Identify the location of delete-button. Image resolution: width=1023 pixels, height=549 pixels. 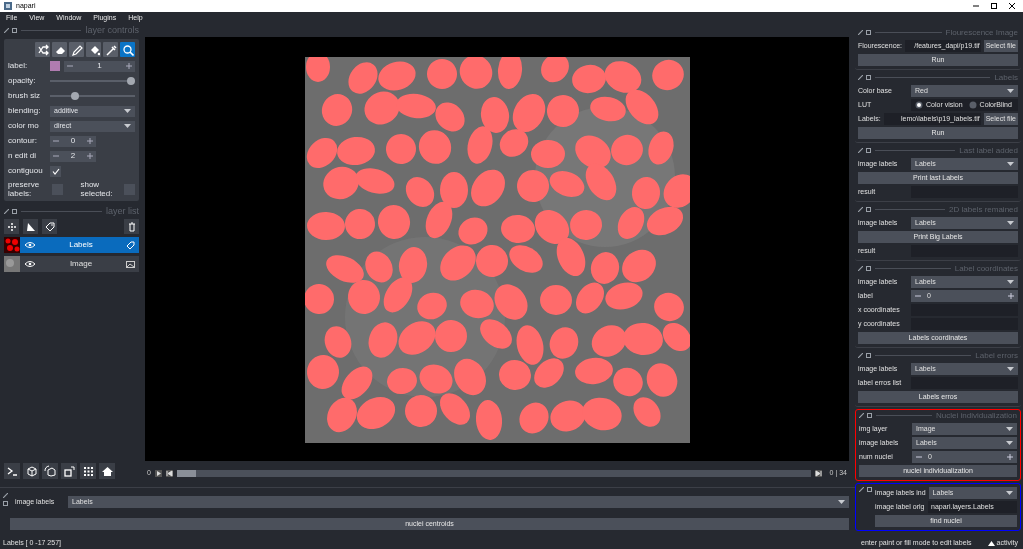
(131, 226).